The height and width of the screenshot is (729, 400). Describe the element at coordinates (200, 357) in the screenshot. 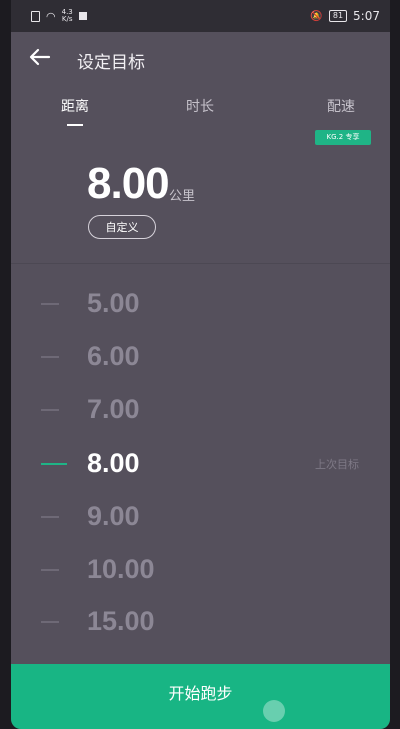

I see `picker-item: 6.00` at that location.